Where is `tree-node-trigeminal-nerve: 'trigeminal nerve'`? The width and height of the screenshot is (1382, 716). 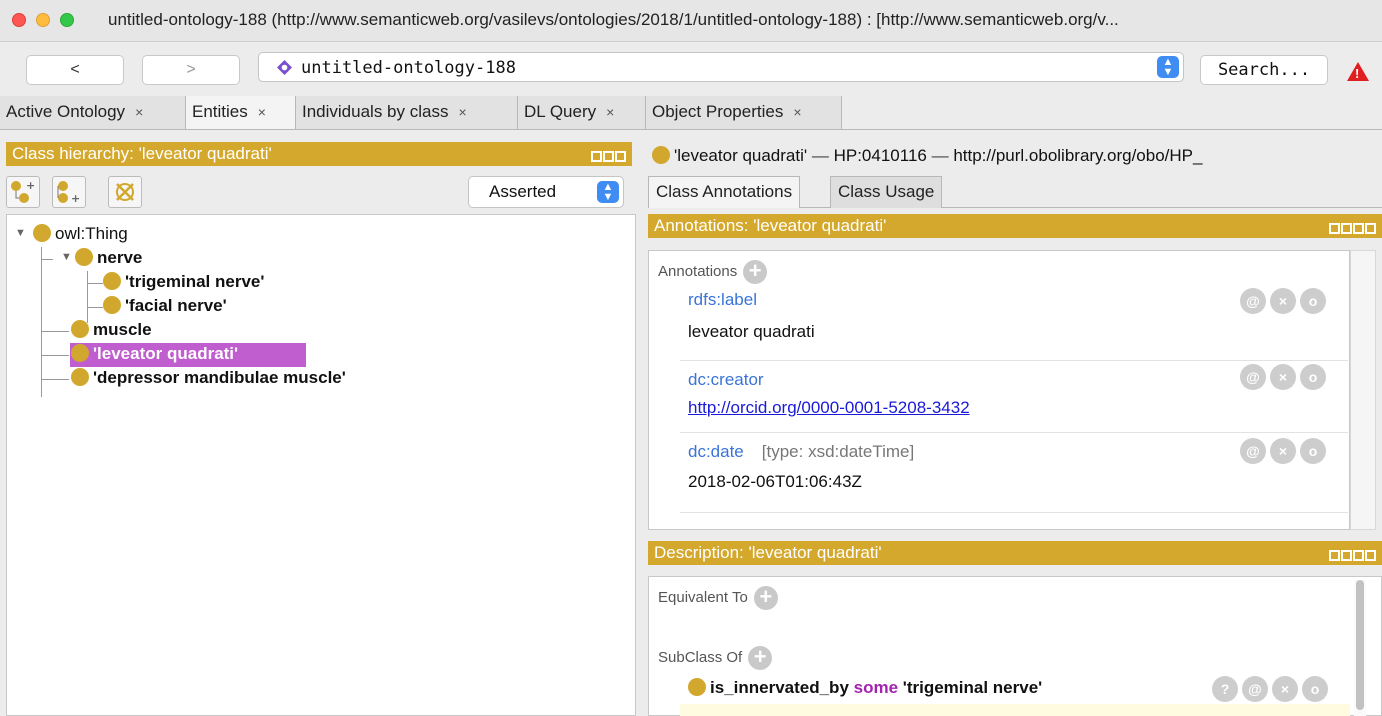
tree-node-trigeminal-nerve: 'trigeminal nerve' is located at coordinates (183, 283).